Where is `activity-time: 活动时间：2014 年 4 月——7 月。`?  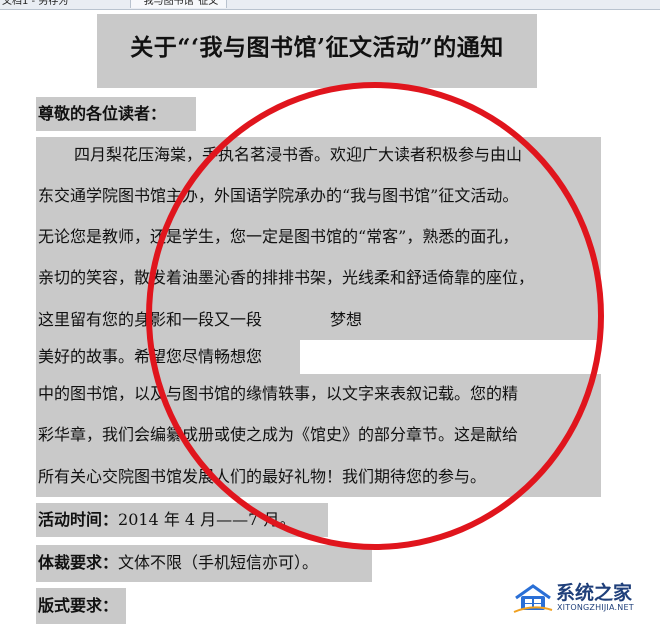
activity-time: 活动时间：2014 年 4 月——7 月。 is located at coordinates (166, 520).